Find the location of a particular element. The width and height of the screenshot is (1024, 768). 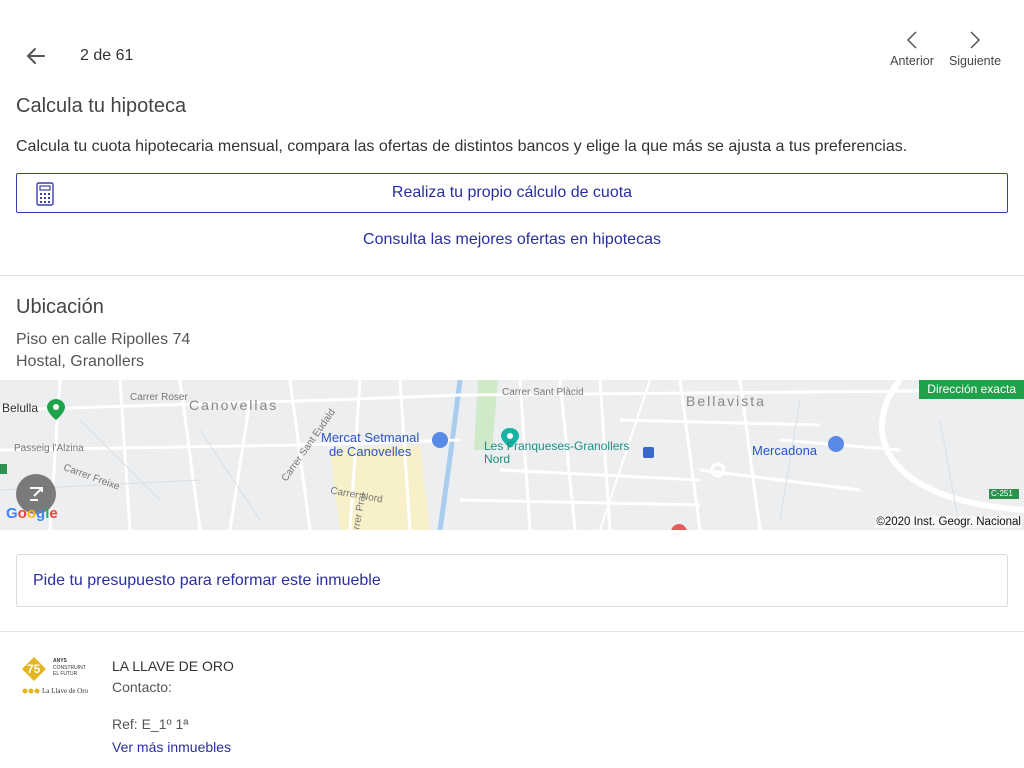

previous-label: Anterior is located at coordinates (912, 61).